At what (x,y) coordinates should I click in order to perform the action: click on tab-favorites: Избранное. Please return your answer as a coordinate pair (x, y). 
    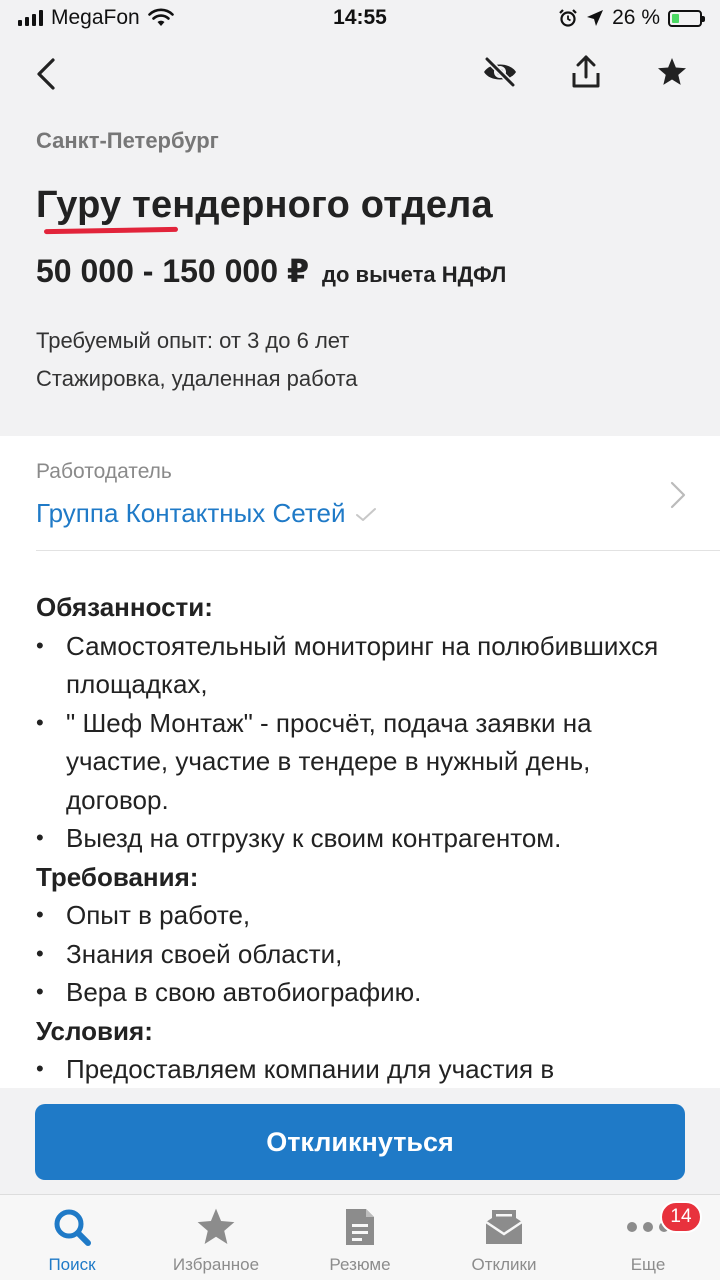
    Looking at the image, I should click on (216, 1237).